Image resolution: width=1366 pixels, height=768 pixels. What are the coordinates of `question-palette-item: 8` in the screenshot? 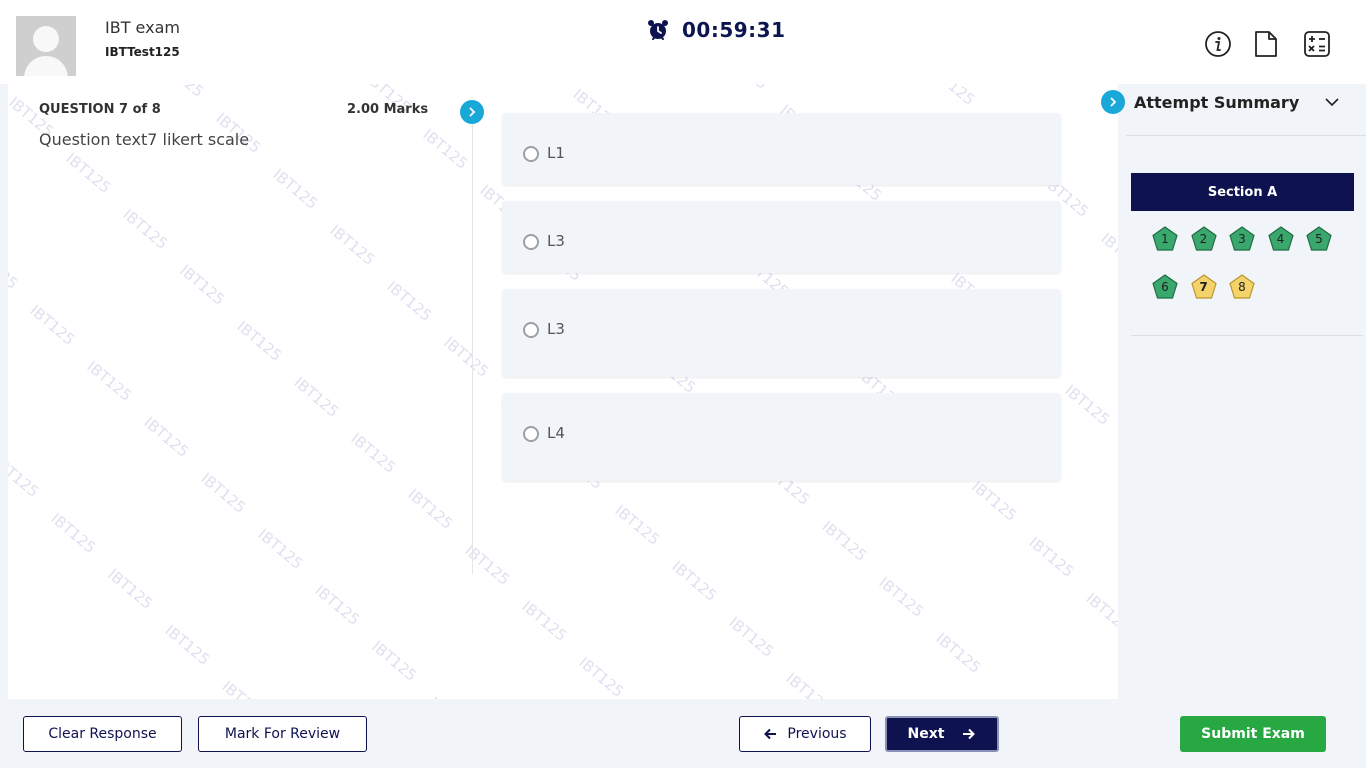 It's located at (1242, 287).